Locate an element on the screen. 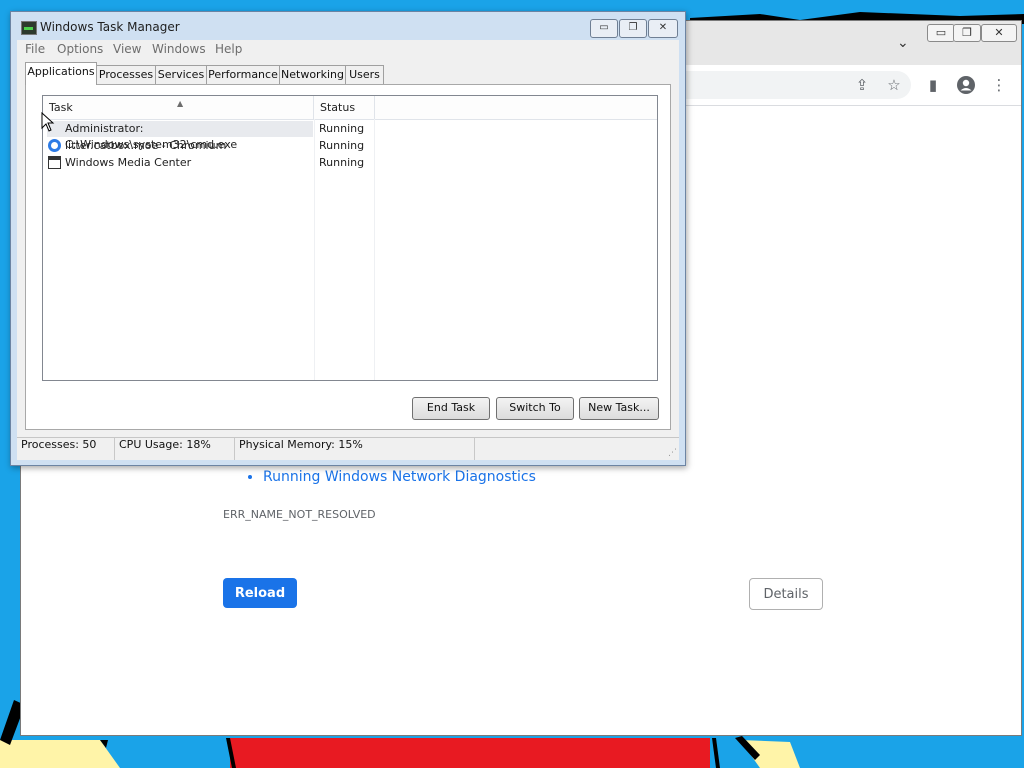 The width and height of the screenshot is (1024, 768). menu-view: View is located at coordinates (127, 49).